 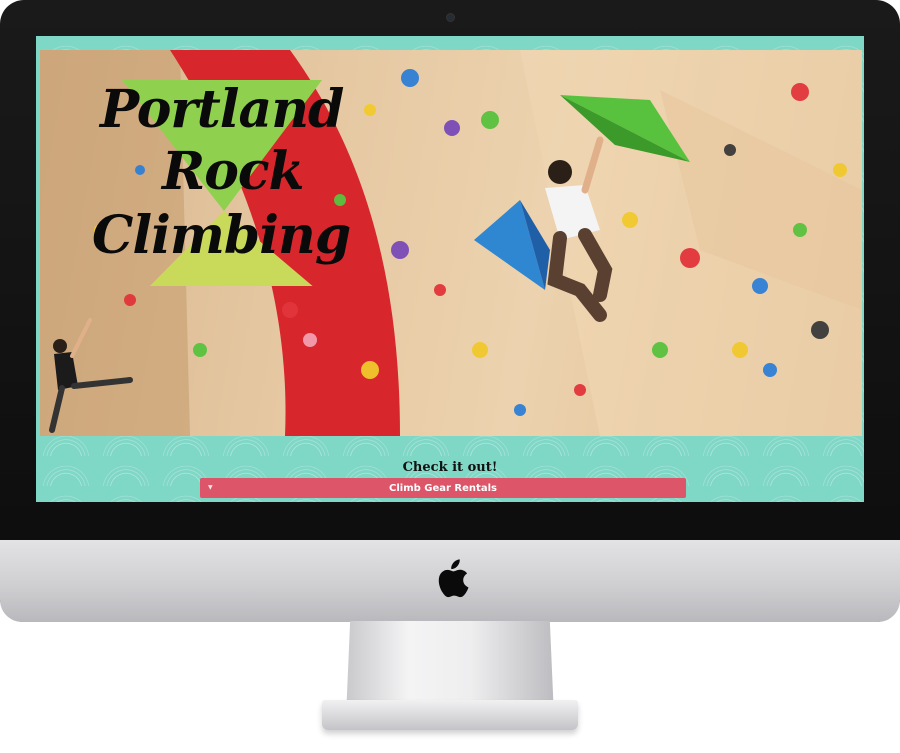 I want to click on logo-line-portland: Portland, so click(x=222, y=109).